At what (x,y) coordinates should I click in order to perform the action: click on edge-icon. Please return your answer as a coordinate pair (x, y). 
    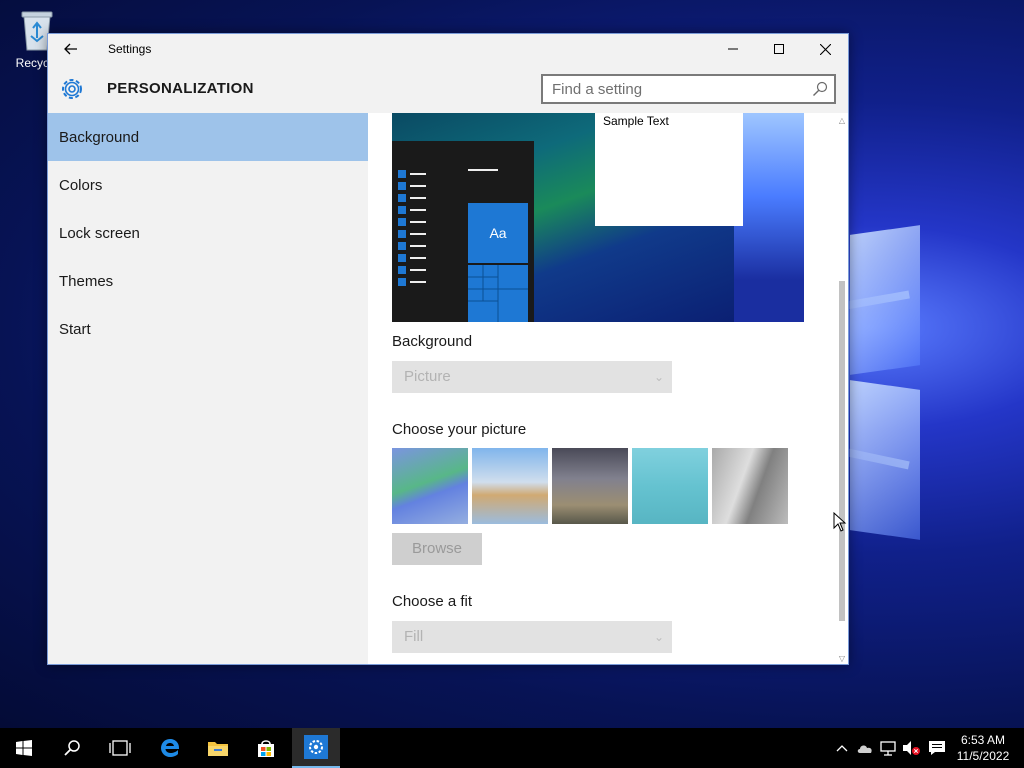
    Looking at the image, I should click on (170, 748).